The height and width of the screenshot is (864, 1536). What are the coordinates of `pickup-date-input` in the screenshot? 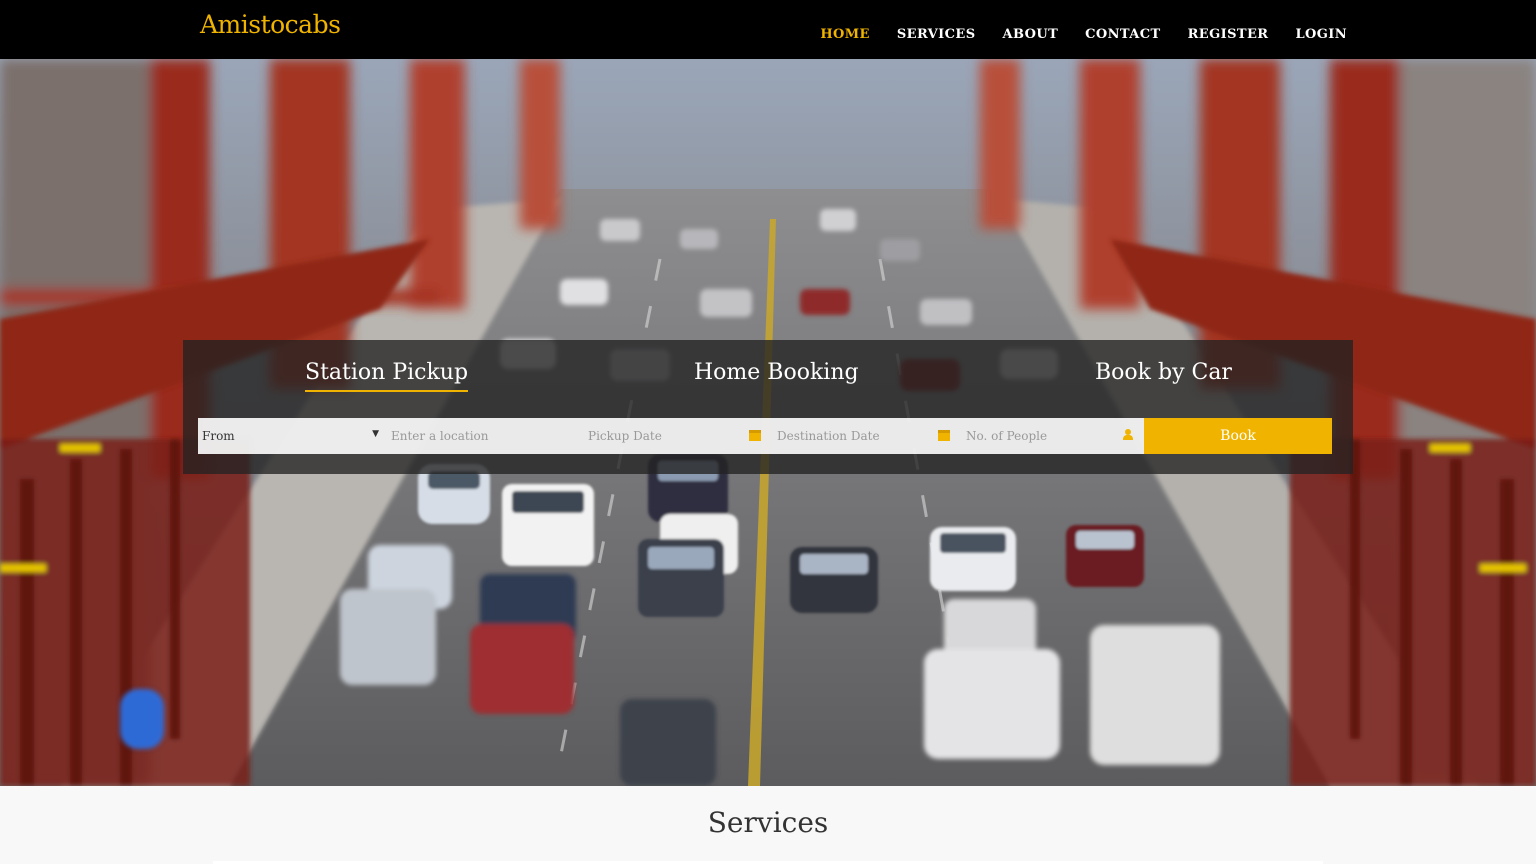 It's located at (680, 436).